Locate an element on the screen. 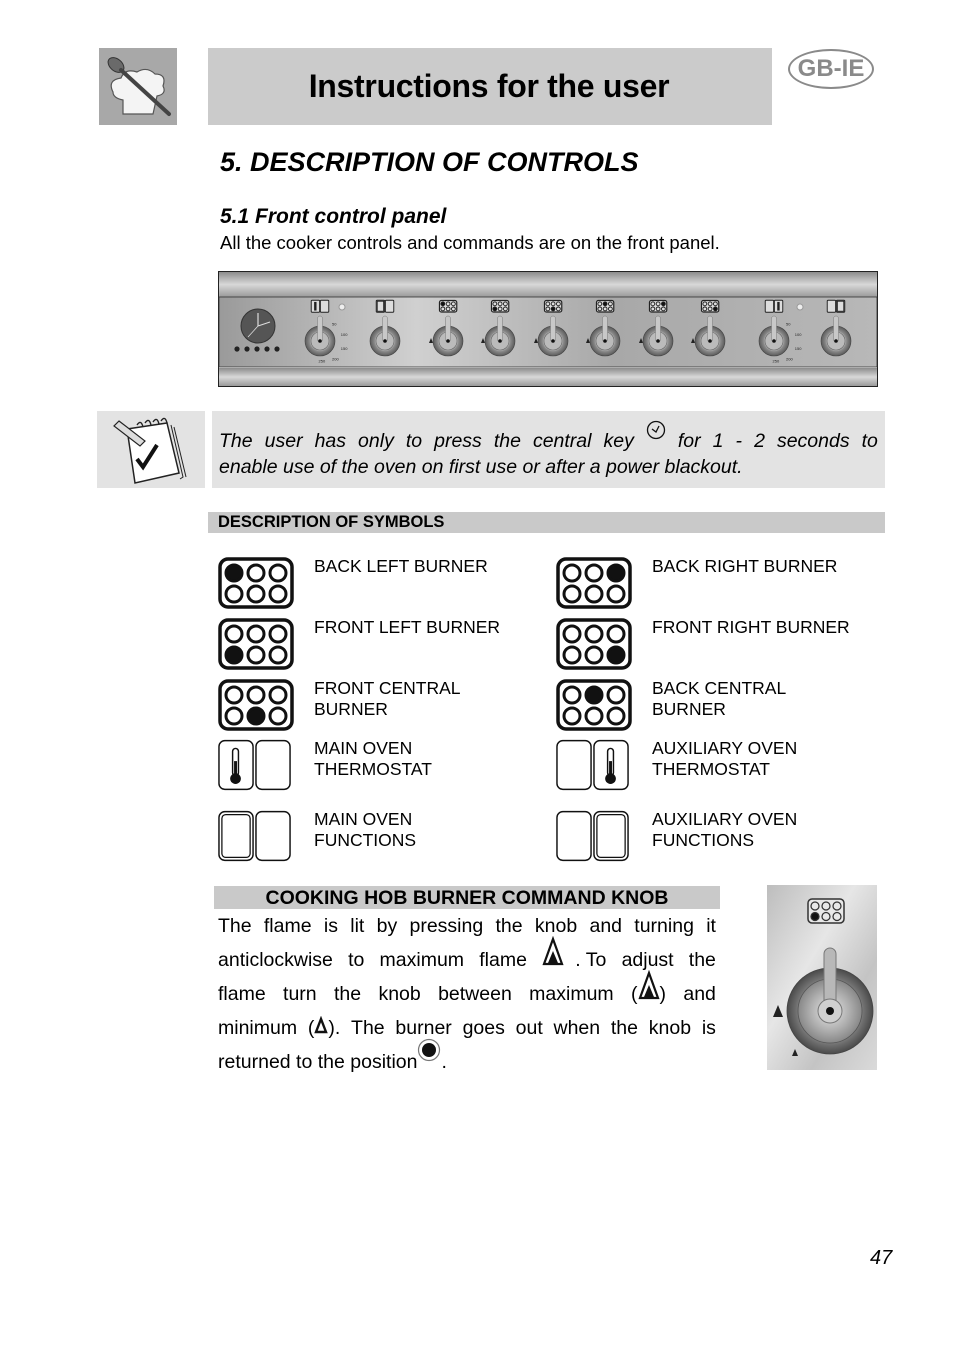  symbol-label-line: BACK CENTRAL is located at coordinates (719, 688).